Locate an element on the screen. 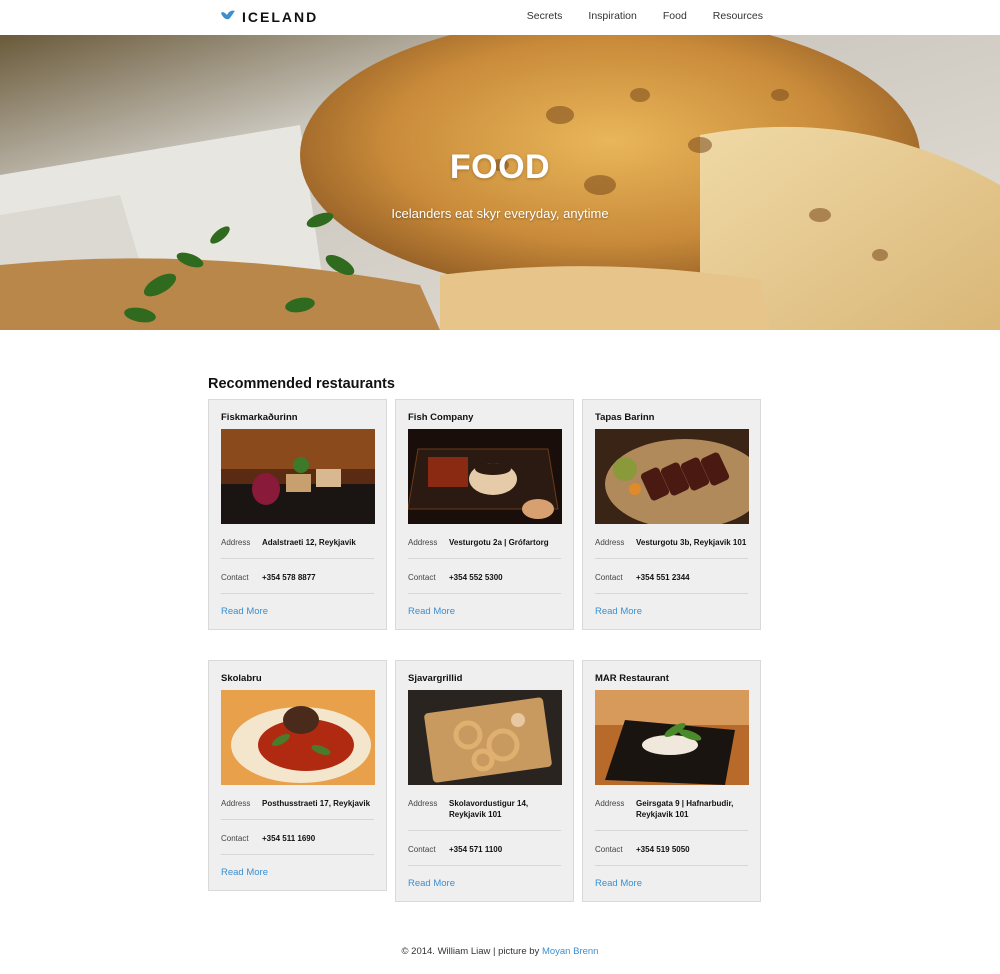 This screenshot has height=974, width=1000. address-row: Address Adalstraeti 12, Reykjavik is located at coordinates (297, 541).